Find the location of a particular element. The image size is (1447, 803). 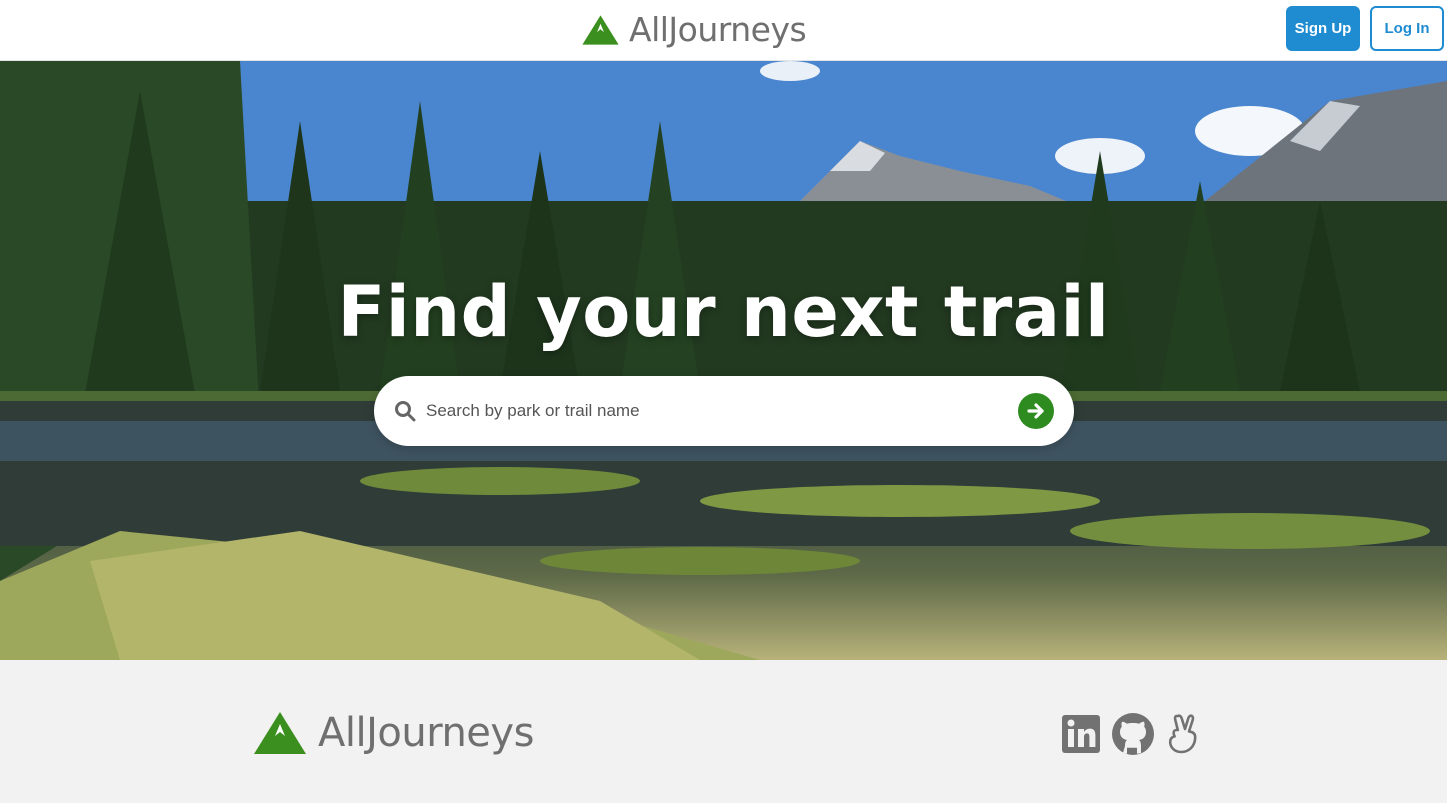

footer-brand-link: AllJourneys is located at coordinates (393, 733).